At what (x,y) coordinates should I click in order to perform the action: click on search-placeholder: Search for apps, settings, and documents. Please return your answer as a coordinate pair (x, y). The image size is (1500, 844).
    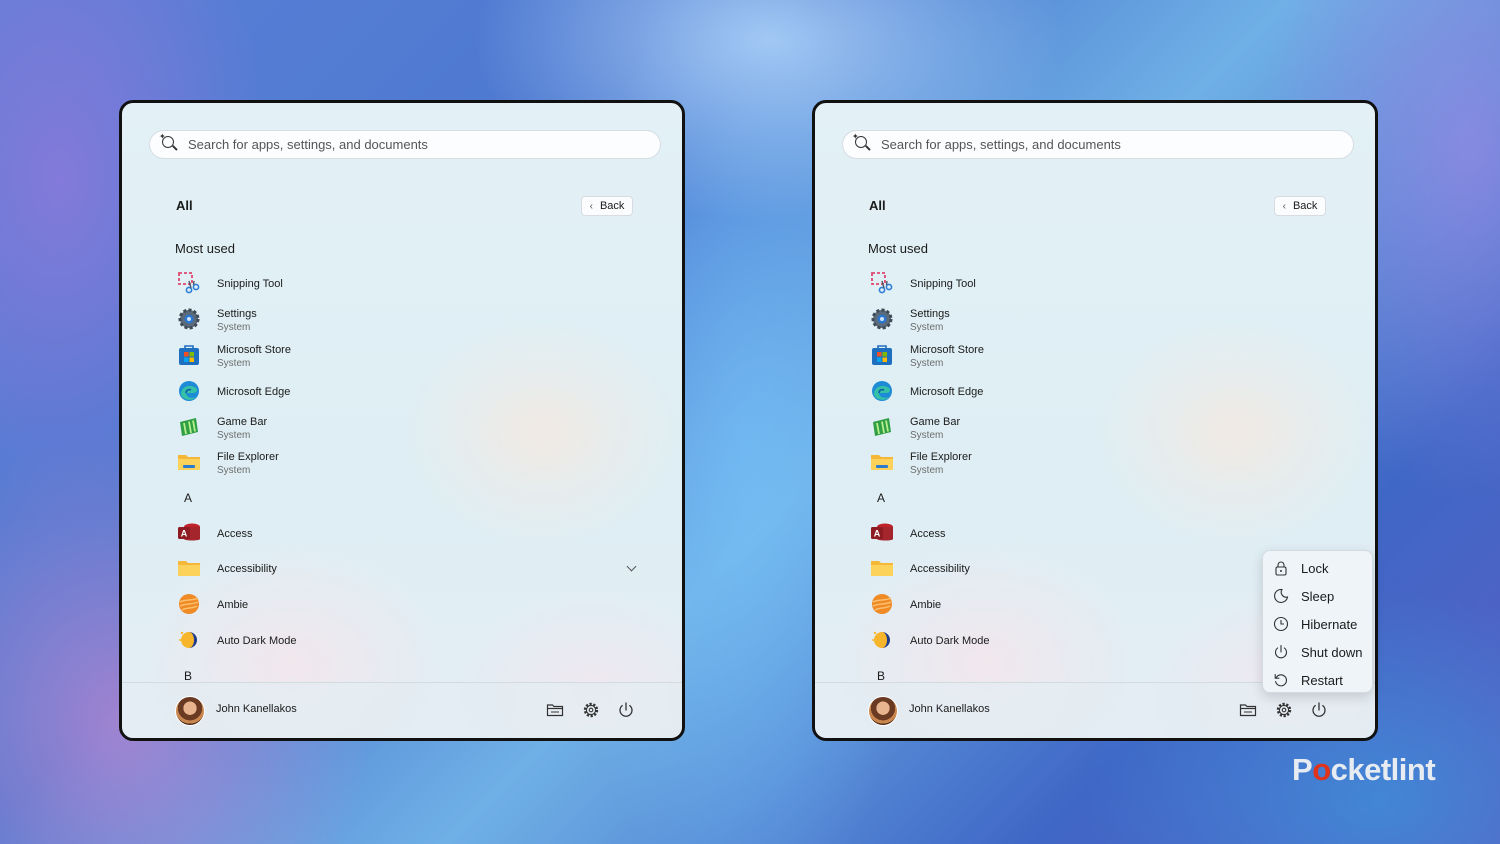
    Looking at the image, I should click on (1001, 144).